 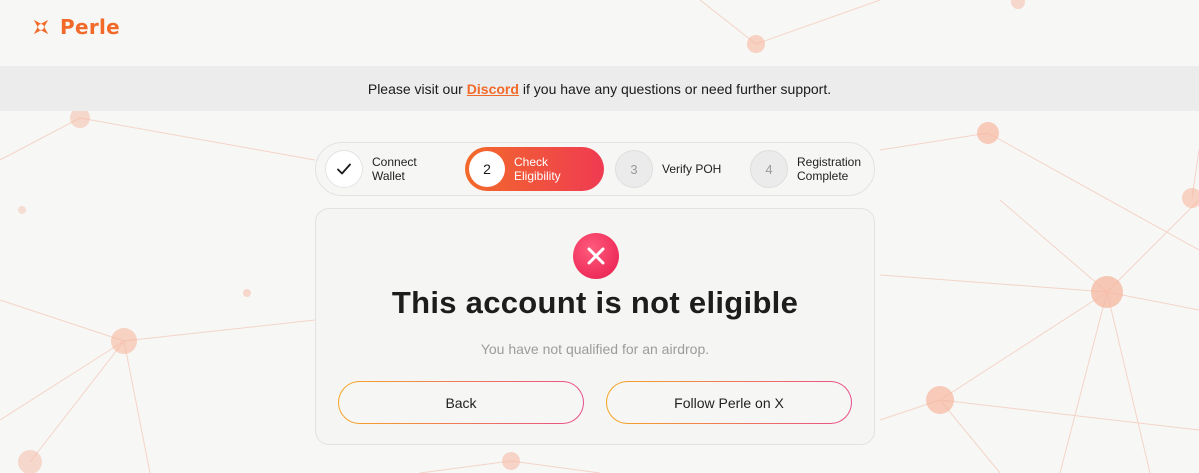 I want to click on step-check-eligibility: 2 Check Eligibility, so click(x=534, y=169).